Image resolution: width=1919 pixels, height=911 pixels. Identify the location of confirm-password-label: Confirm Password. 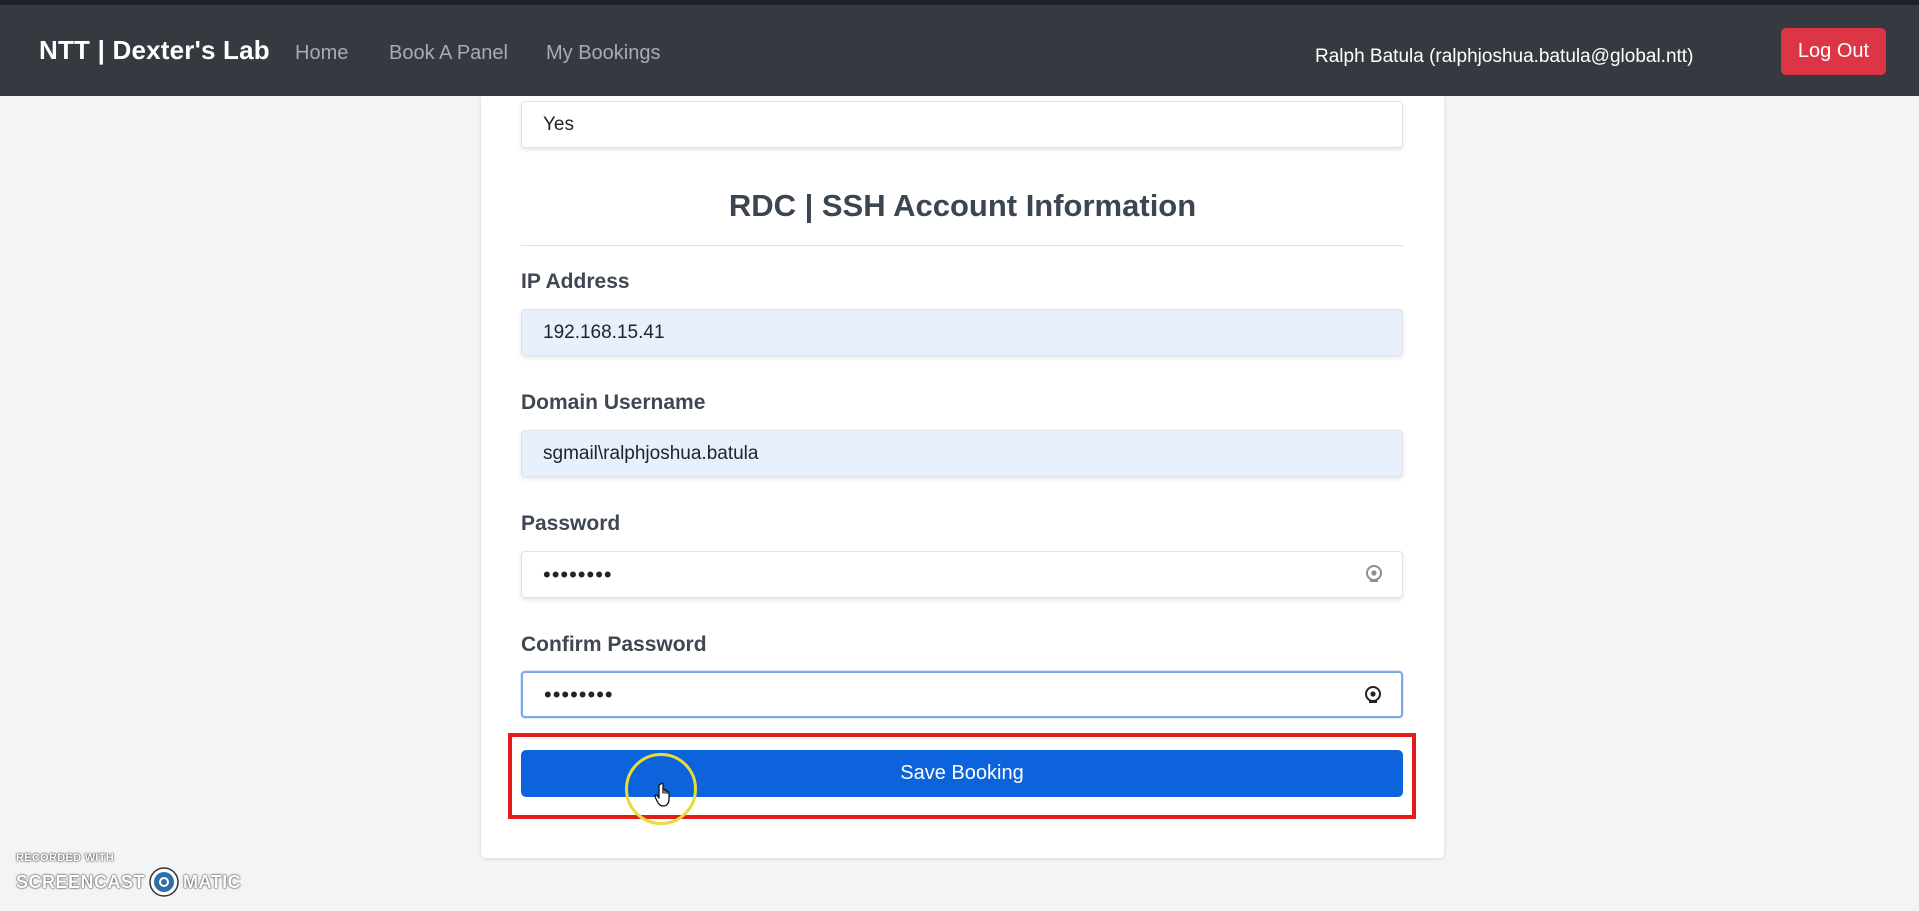
(614, 644).